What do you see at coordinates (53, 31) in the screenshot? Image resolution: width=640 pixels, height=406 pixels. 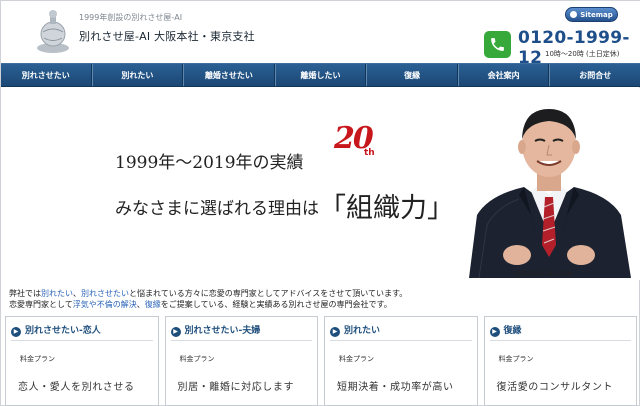 I see `logo-icon` at bounding box center [53, 31].